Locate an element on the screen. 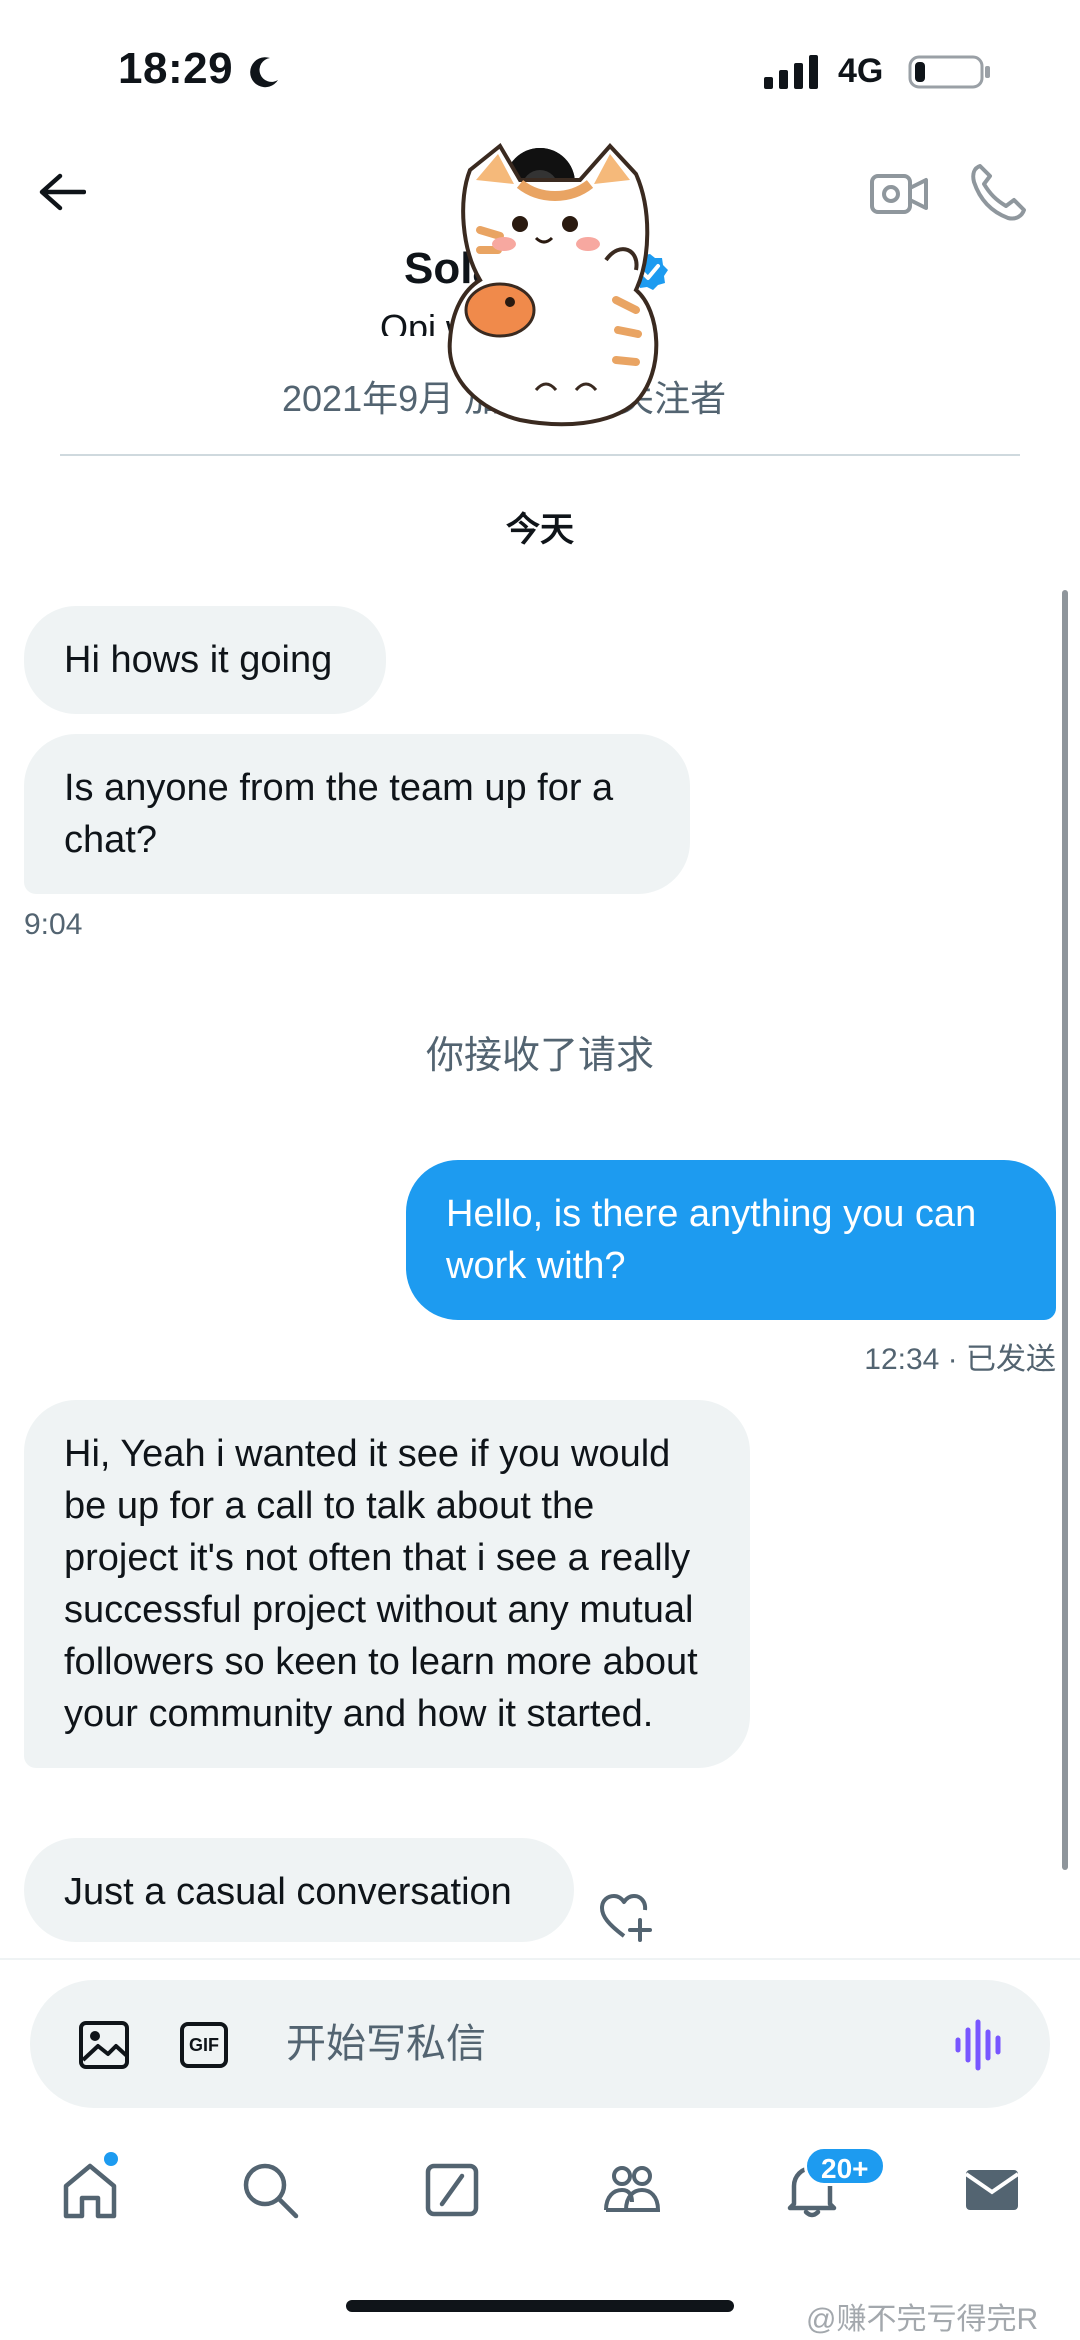  home-unread-dot is located at coordinates (111, 2159).